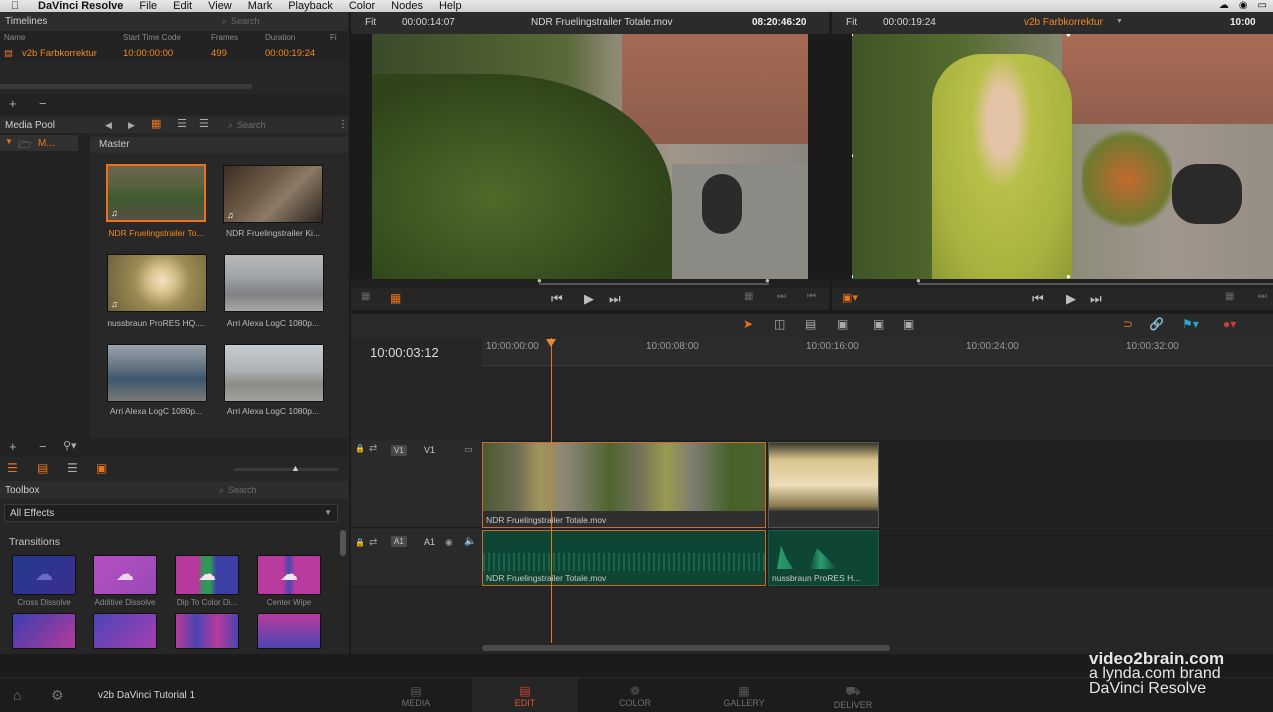 The width and height of the screenshot is (1273, 712). I want to click on toolbox-search: Search, so click(238, 490).